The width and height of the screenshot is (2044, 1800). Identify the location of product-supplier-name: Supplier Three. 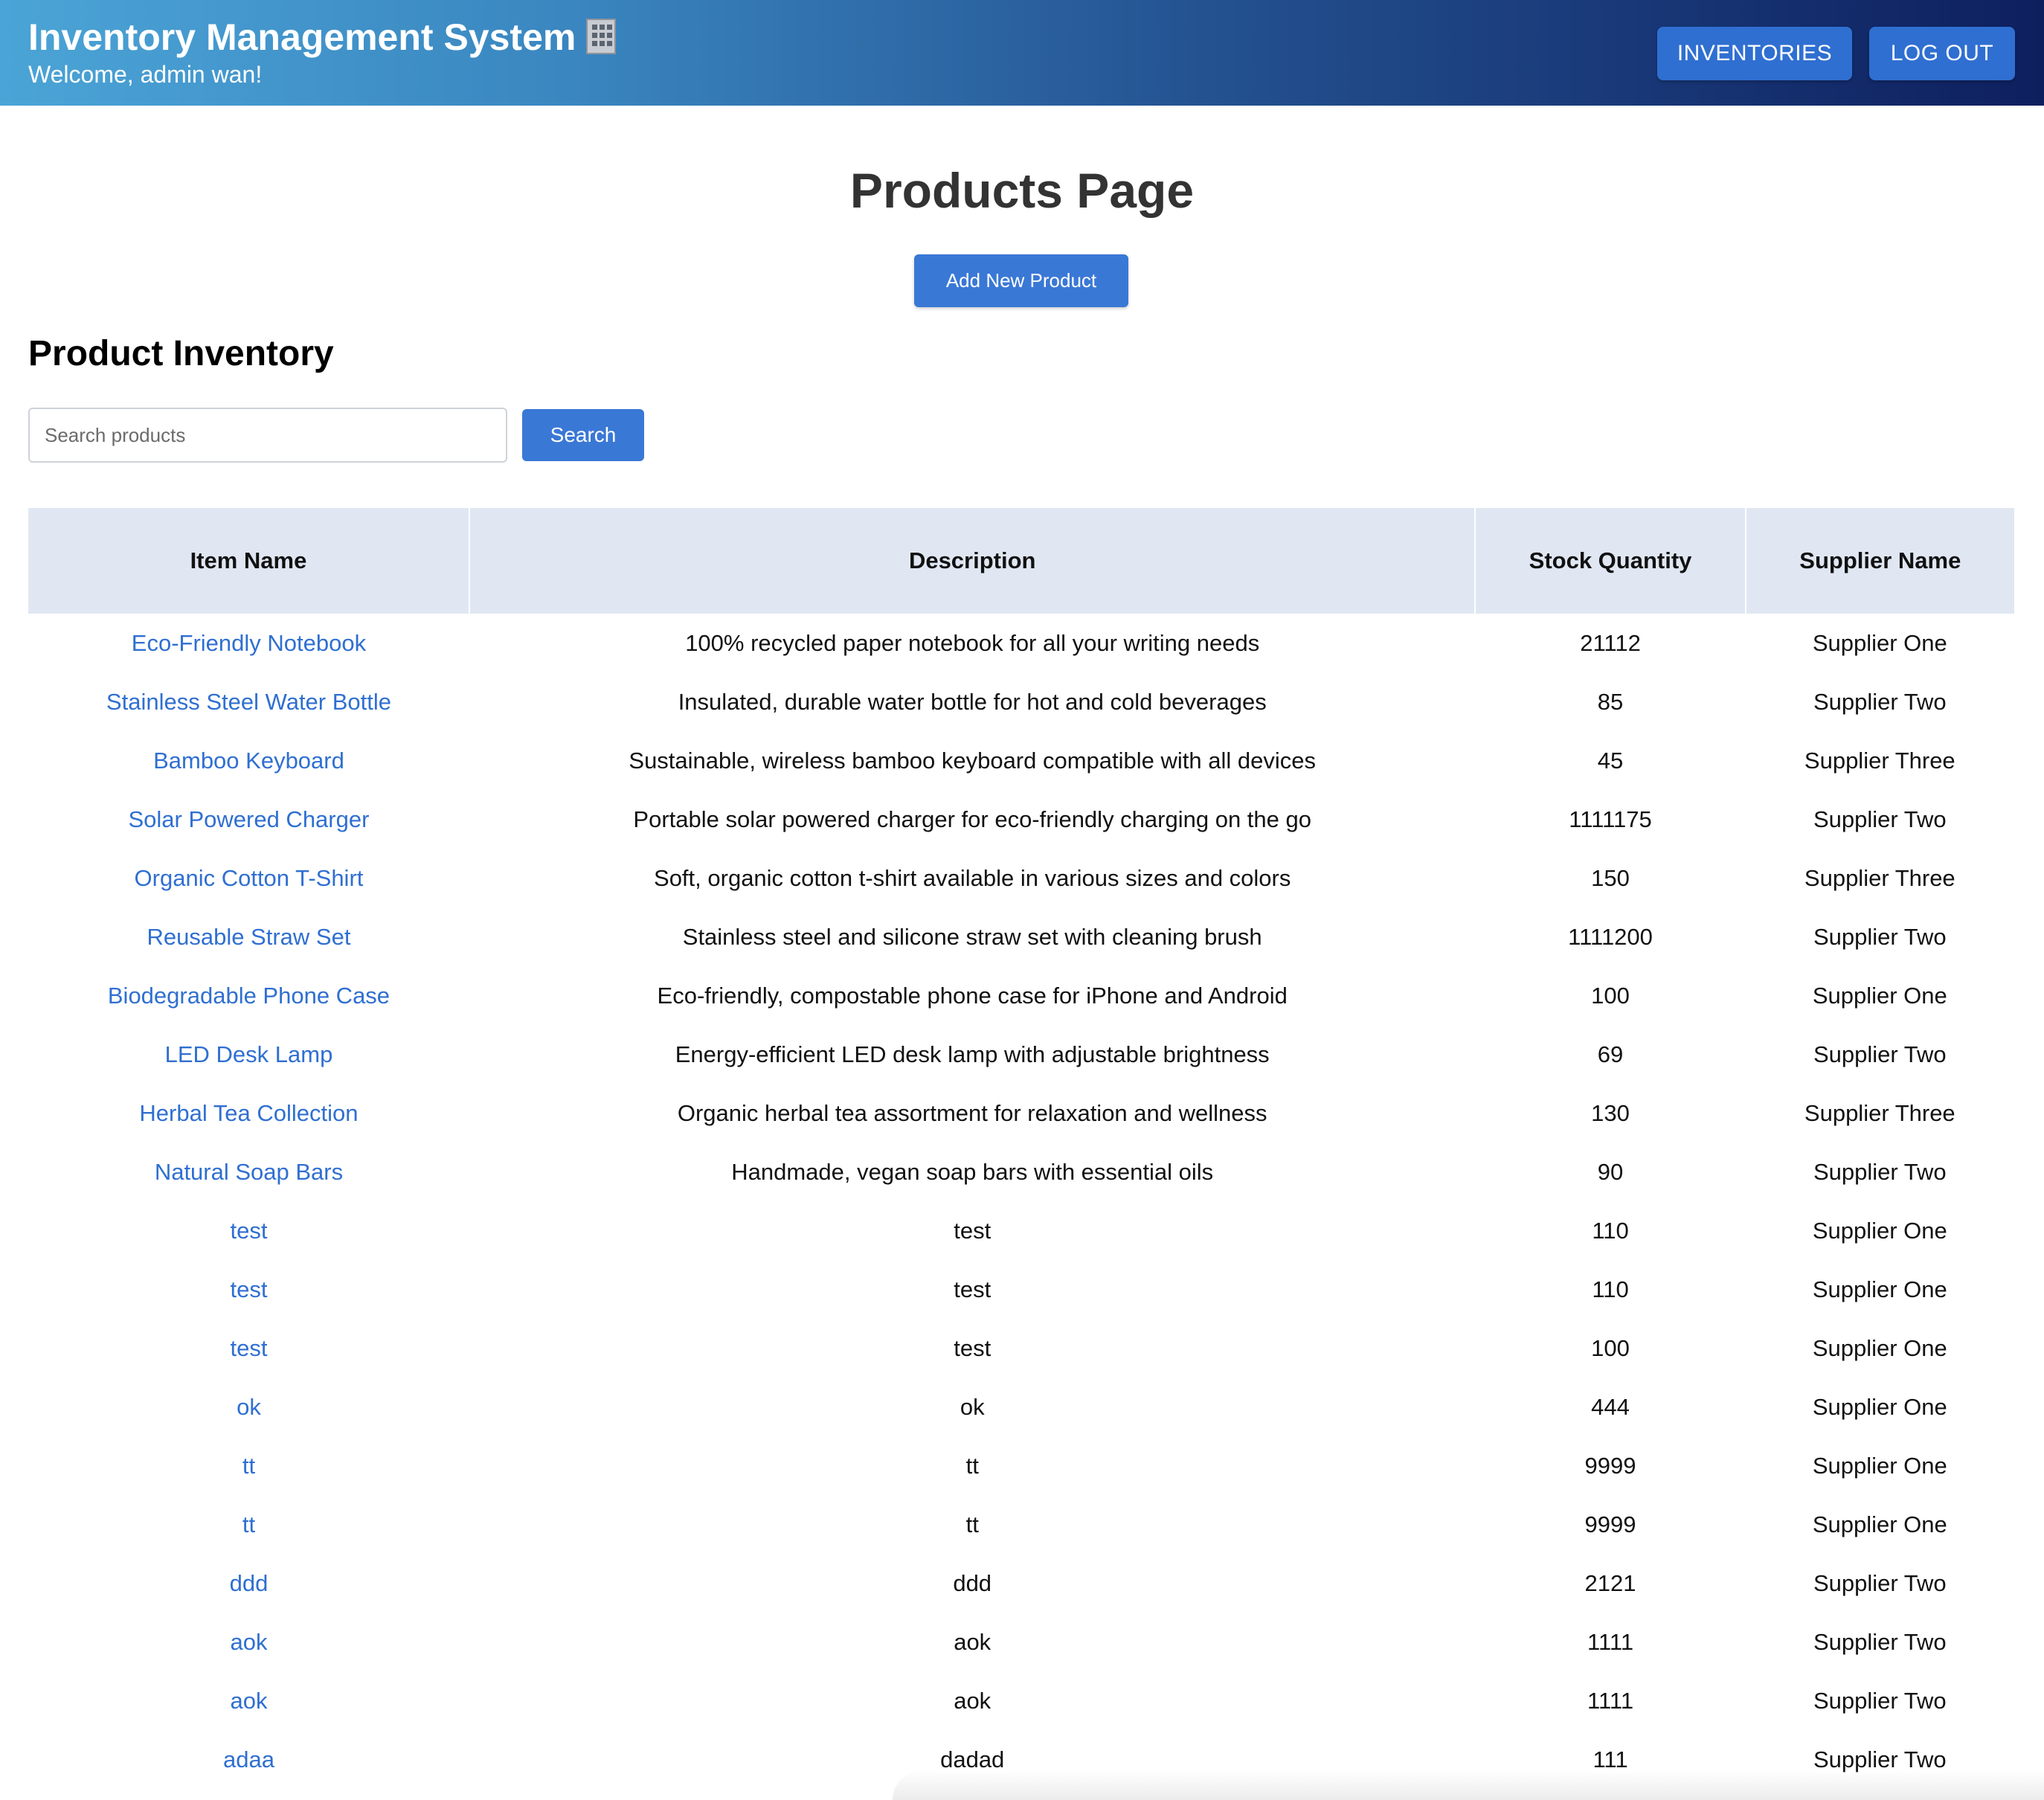
(1879, 760).